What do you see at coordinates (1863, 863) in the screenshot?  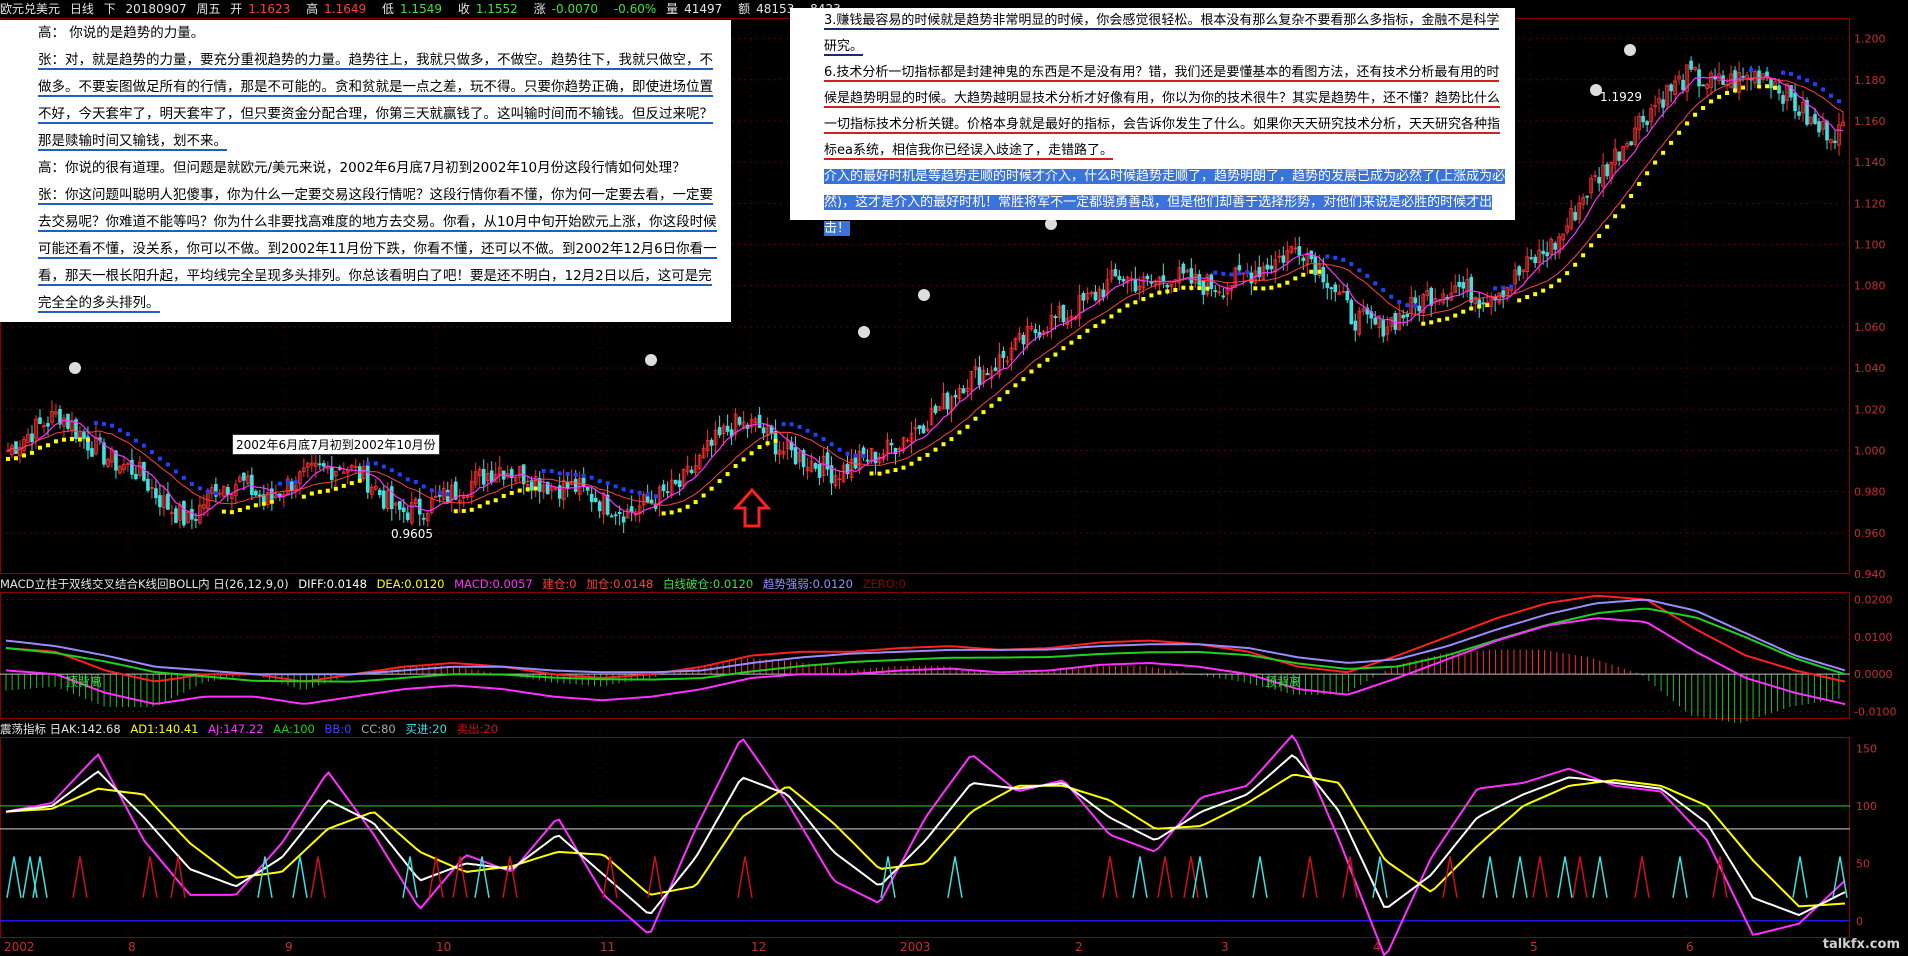 I see `osc-tick-label: 50` at bounding box center [1863, 863].